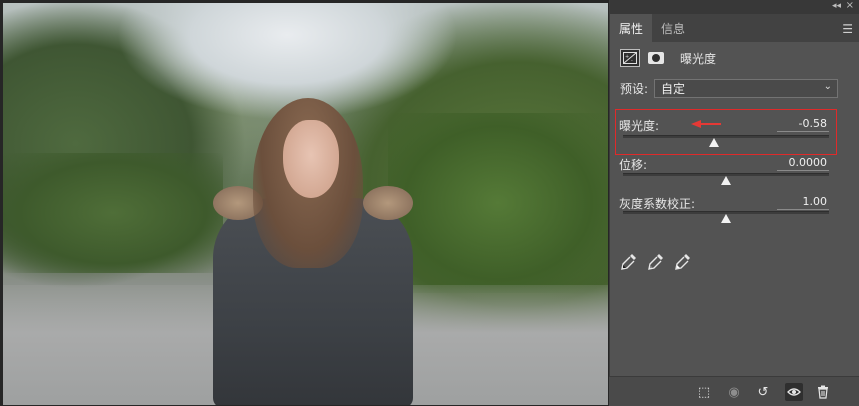 This screenshot has width=859, height=406. What do you see at coordinates (706, 124) in the screenshot?
I see `red-arrow-annotation` at bounding box center [706, 124].